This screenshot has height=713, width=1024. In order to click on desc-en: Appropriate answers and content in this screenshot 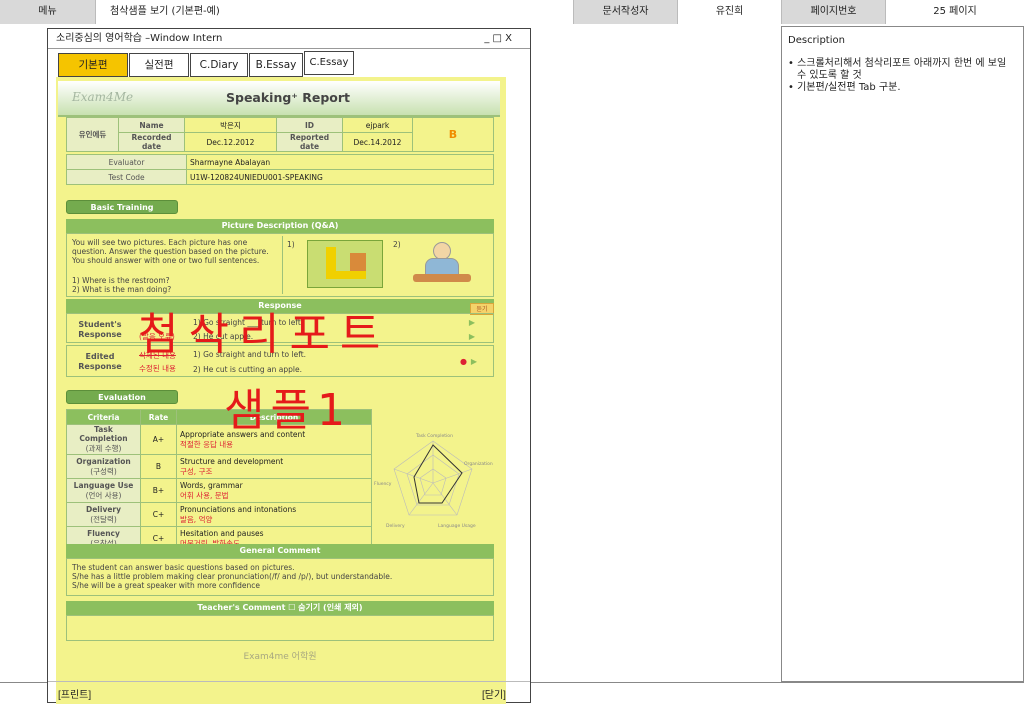, I will do `click(243, 434)`.